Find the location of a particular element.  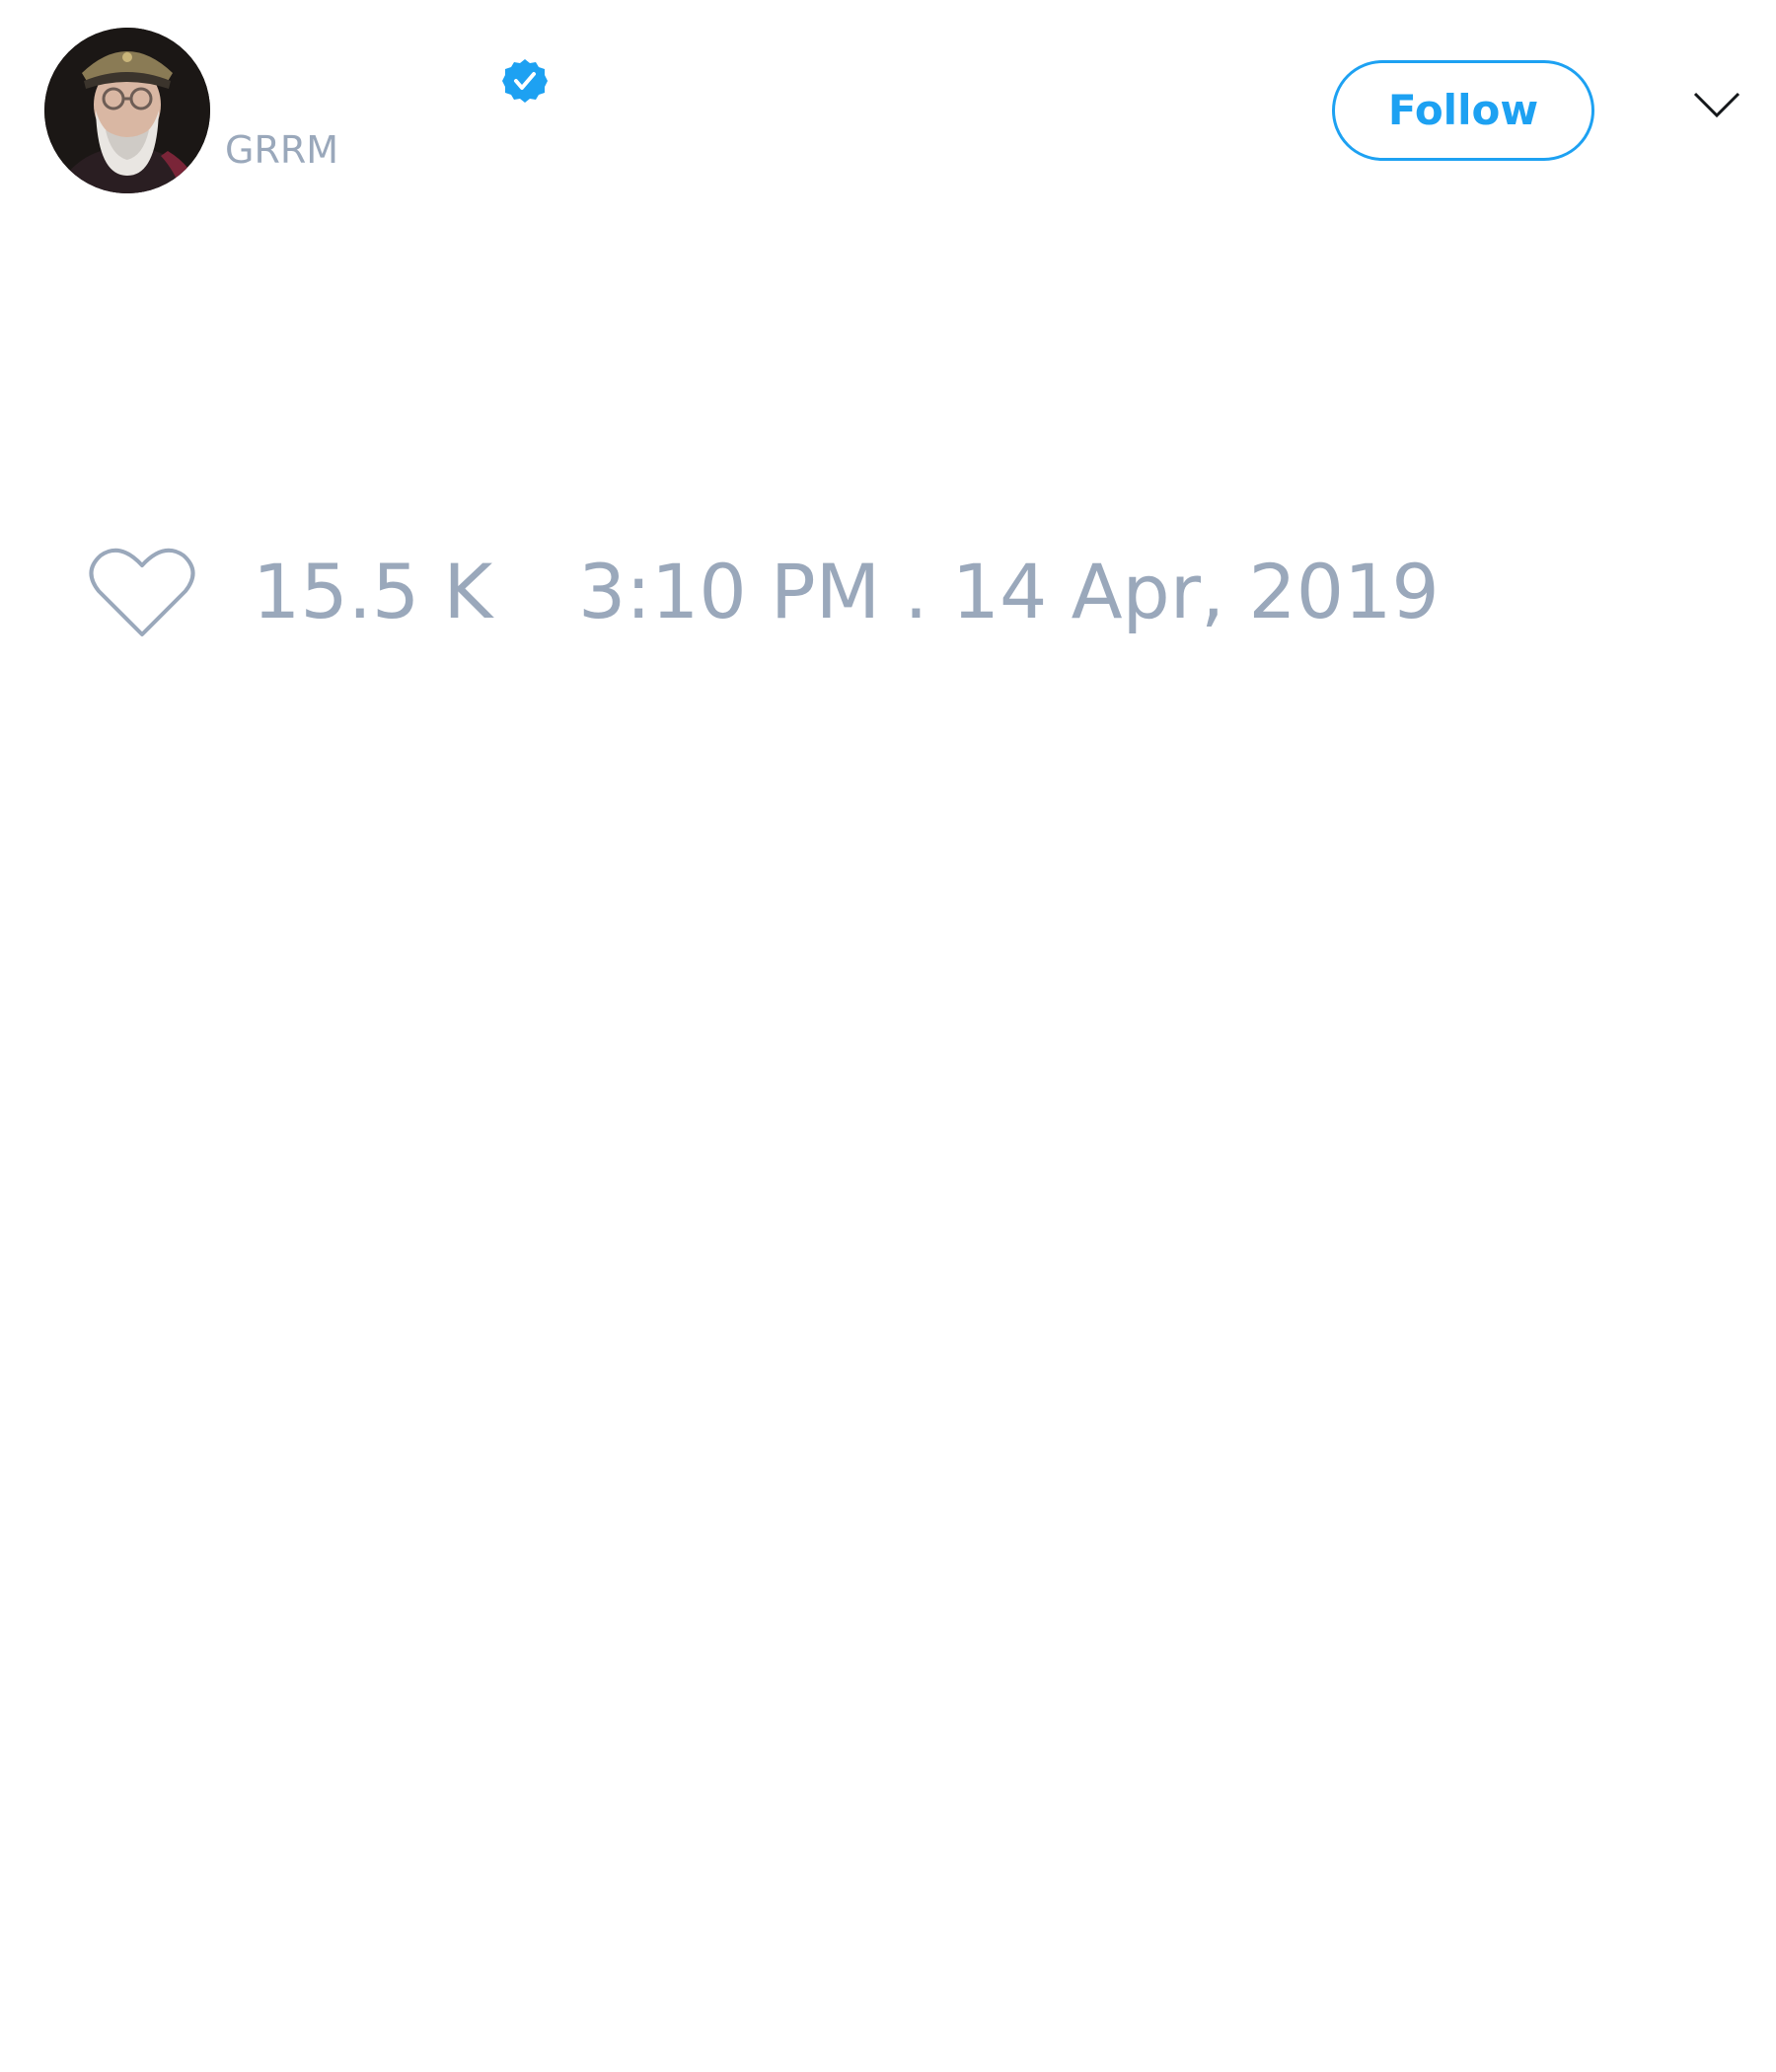

tweet-timestamp: 3:10 PM . 14 Apr, 2019 is located at coordinates (1009, 592).